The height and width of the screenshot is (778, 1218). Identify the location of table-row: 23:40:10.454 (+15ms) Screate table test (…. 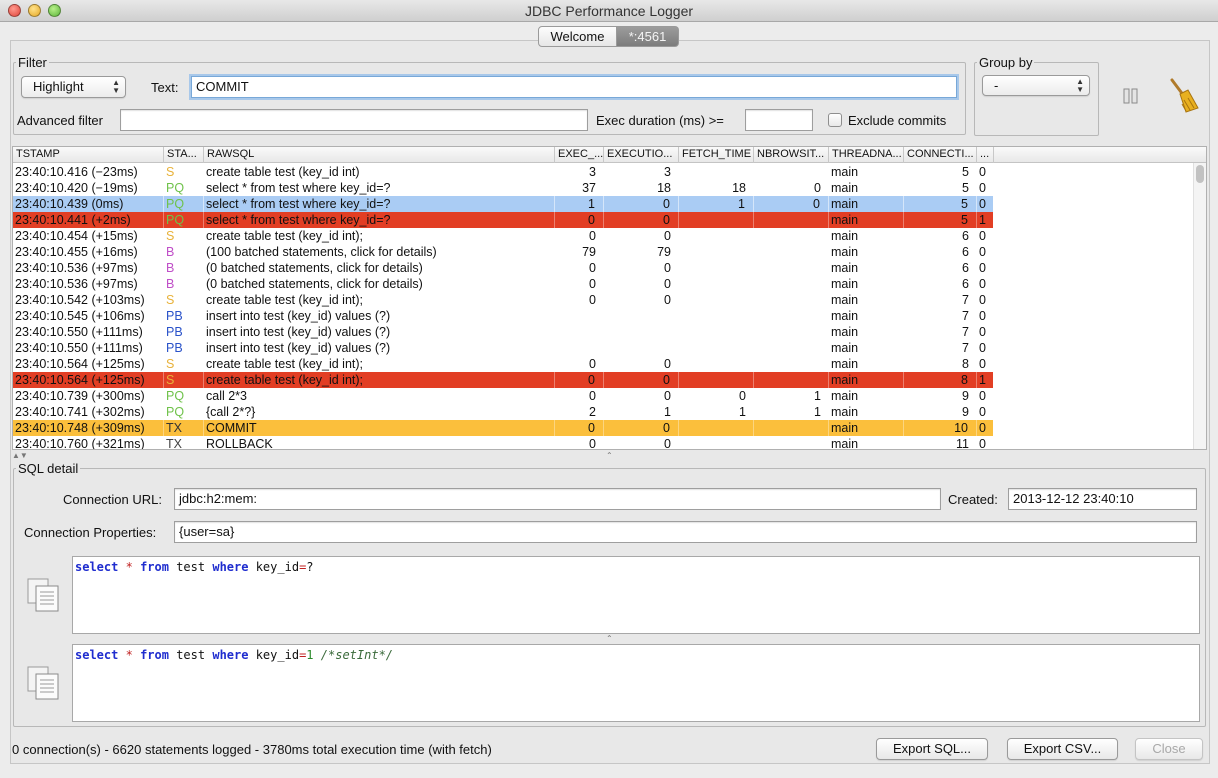
(503, 236).